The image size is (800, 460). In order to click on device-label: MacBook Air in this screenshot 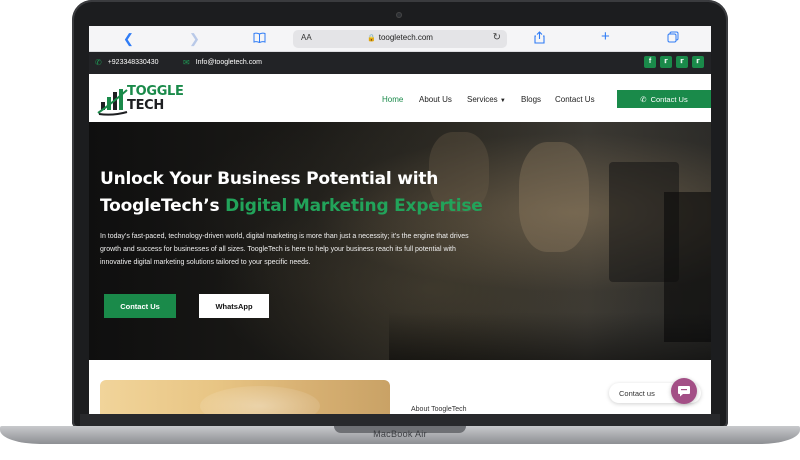, I will do `click(400, 434)`.